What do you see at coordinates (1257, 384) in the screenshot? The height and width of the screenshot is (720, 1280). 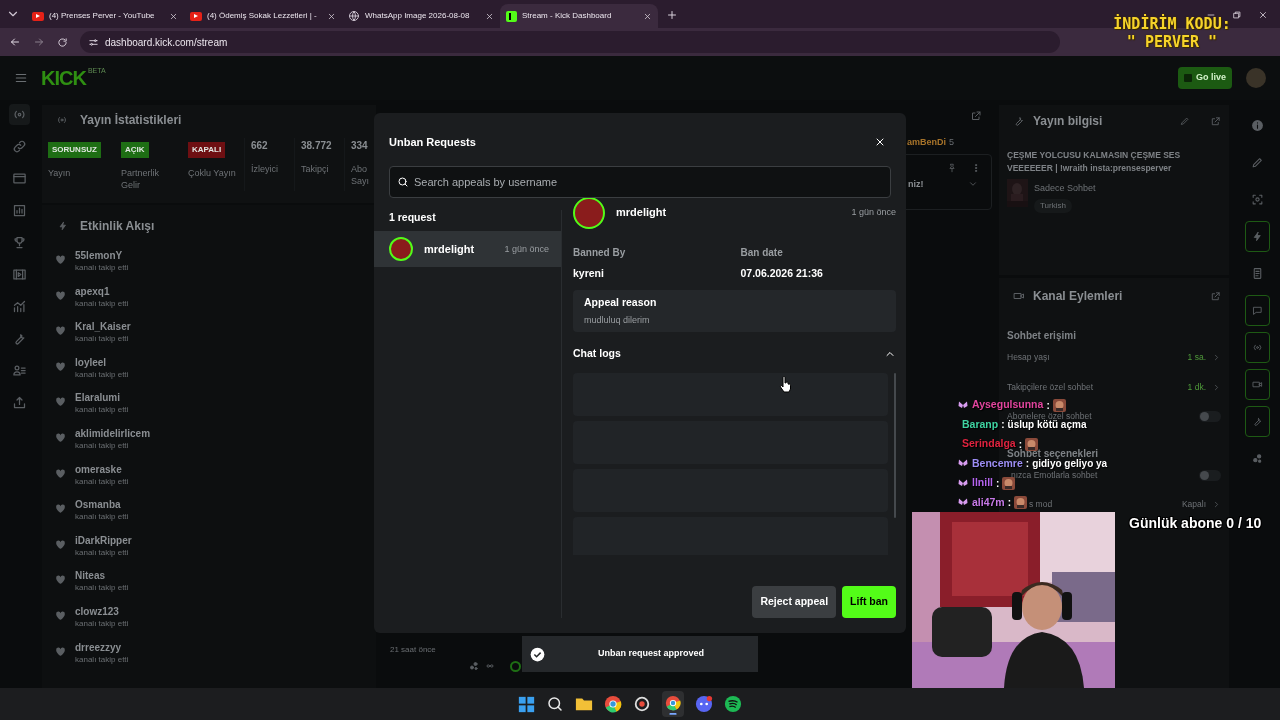 I see `camera-icon` at bounding box center [1257, 384].